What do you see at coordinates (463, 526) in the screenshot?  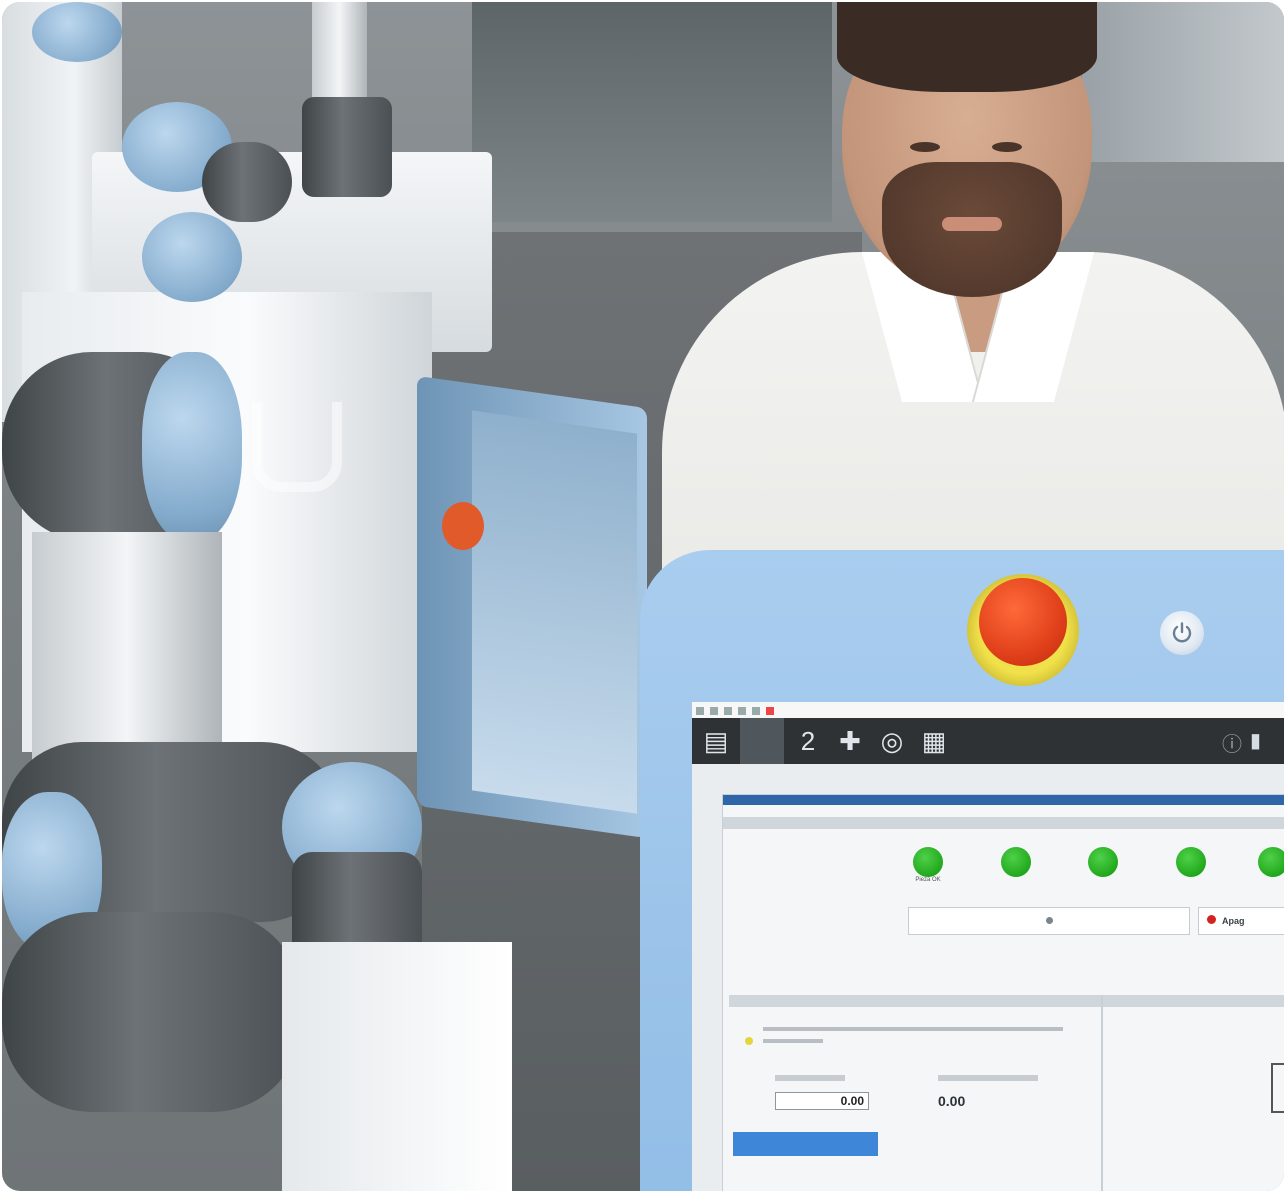 I see `stand-estop-button` at bounding box center [463, 526].